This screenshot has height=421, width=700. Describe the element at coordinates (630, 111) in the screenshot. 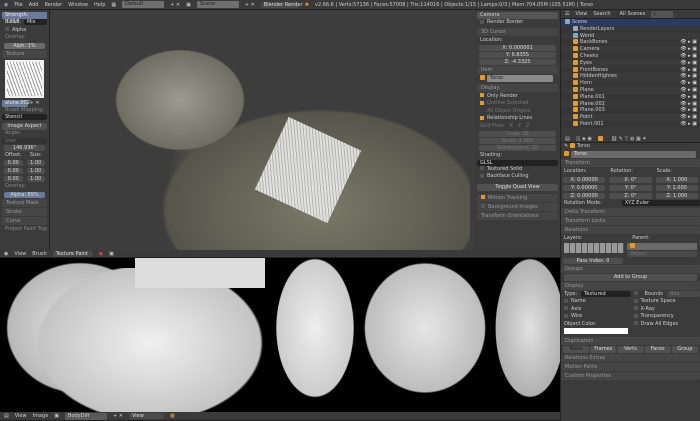

I see `outliner-item: Plane.003 👁 ▸ ▣` at that location.